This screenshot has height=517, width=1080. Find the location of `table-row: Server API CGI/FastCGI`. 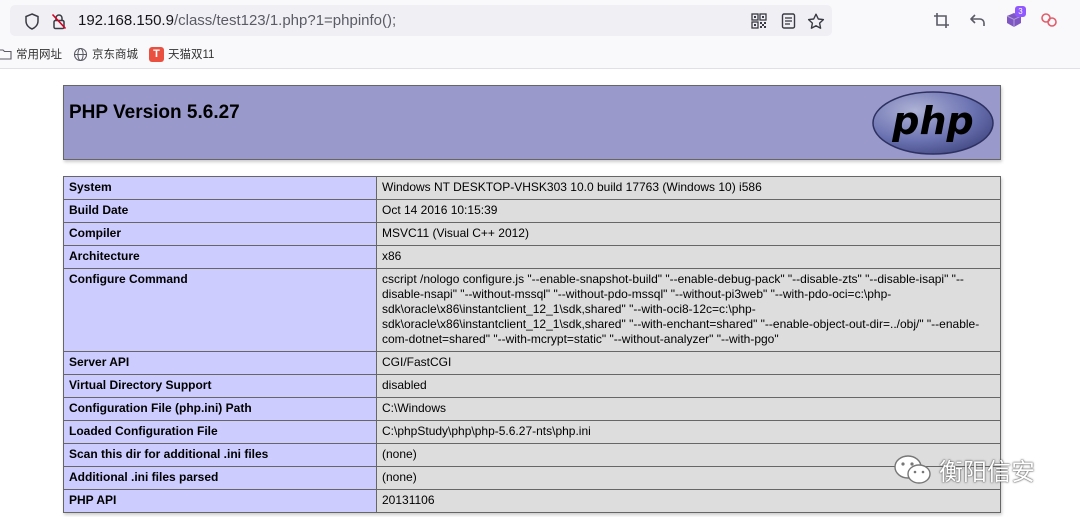

table-row: Server API CGI/FastCGI is located at coordinates (532, 363).